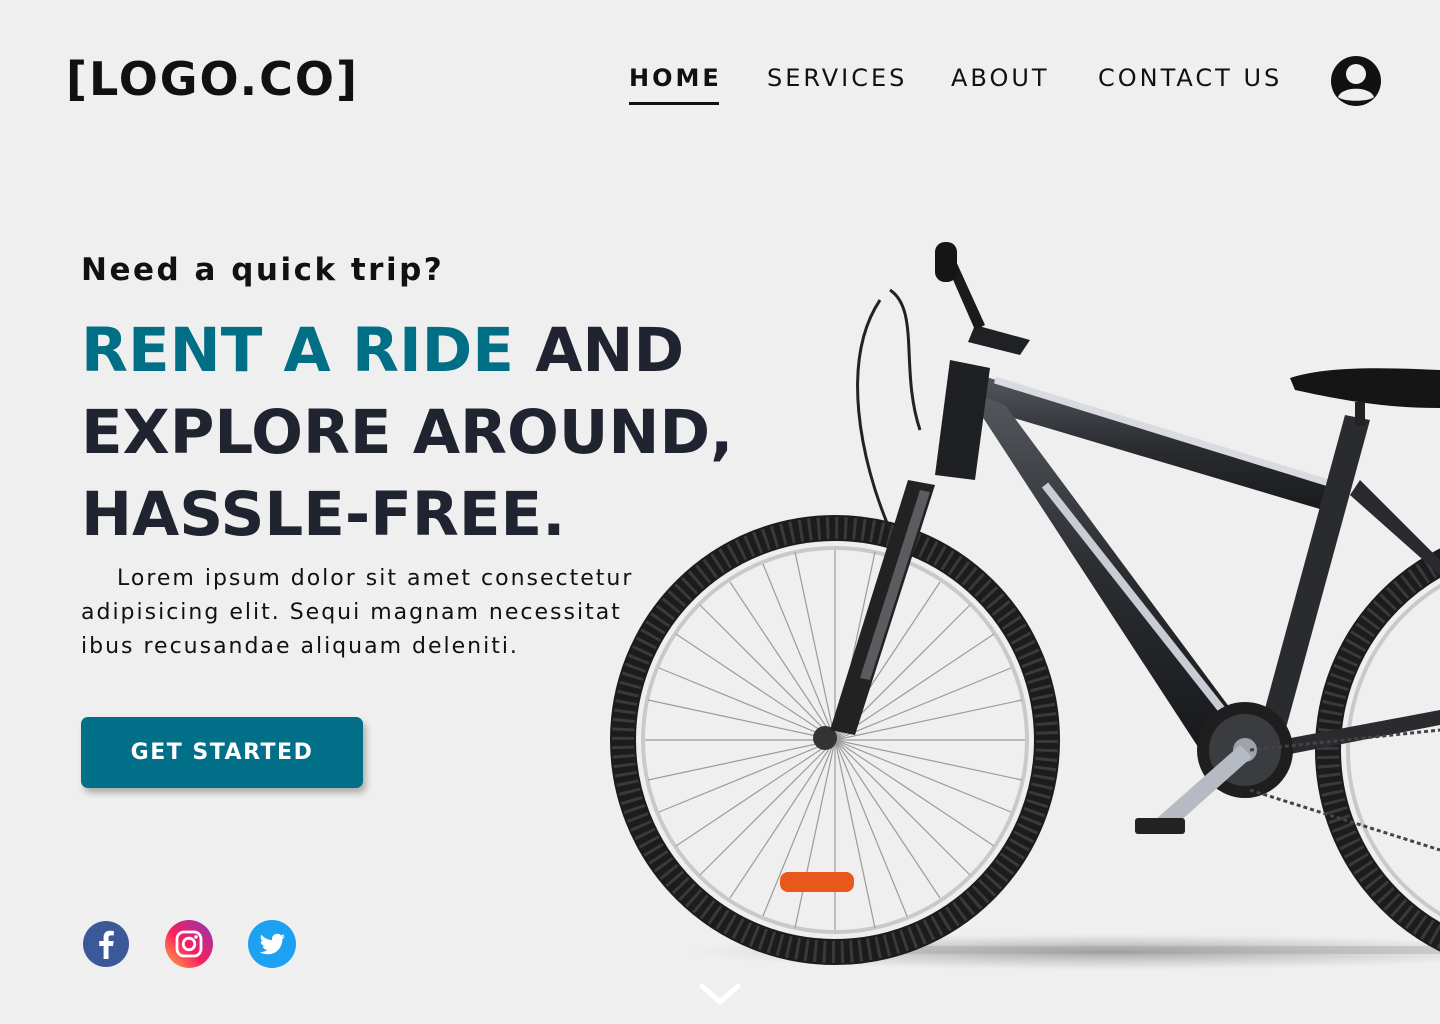 The width and height of the screenshot is (1440, 1024). What do you see at coordinates (1356, 81) in the screenshot?
I see `user-circle-icon` at bounding box center [1356, 81].